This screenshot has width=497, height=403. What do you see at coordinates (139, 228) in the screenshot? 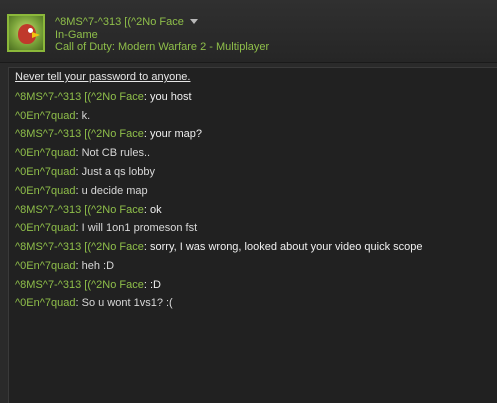
I see `message-text: I will 1on1 promeson fst` at bounding box center [139, 228].